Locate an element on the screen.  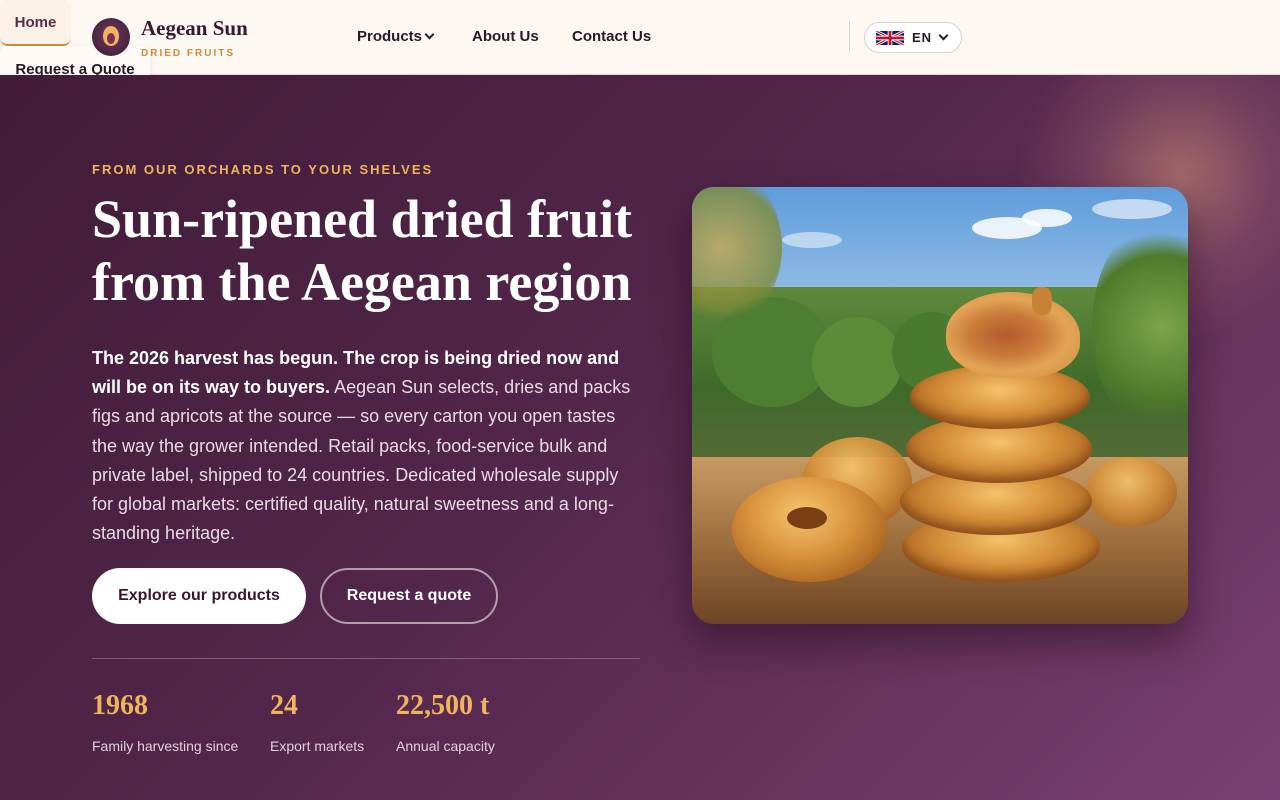
language-label: EN is located at coordinates (922, 37).